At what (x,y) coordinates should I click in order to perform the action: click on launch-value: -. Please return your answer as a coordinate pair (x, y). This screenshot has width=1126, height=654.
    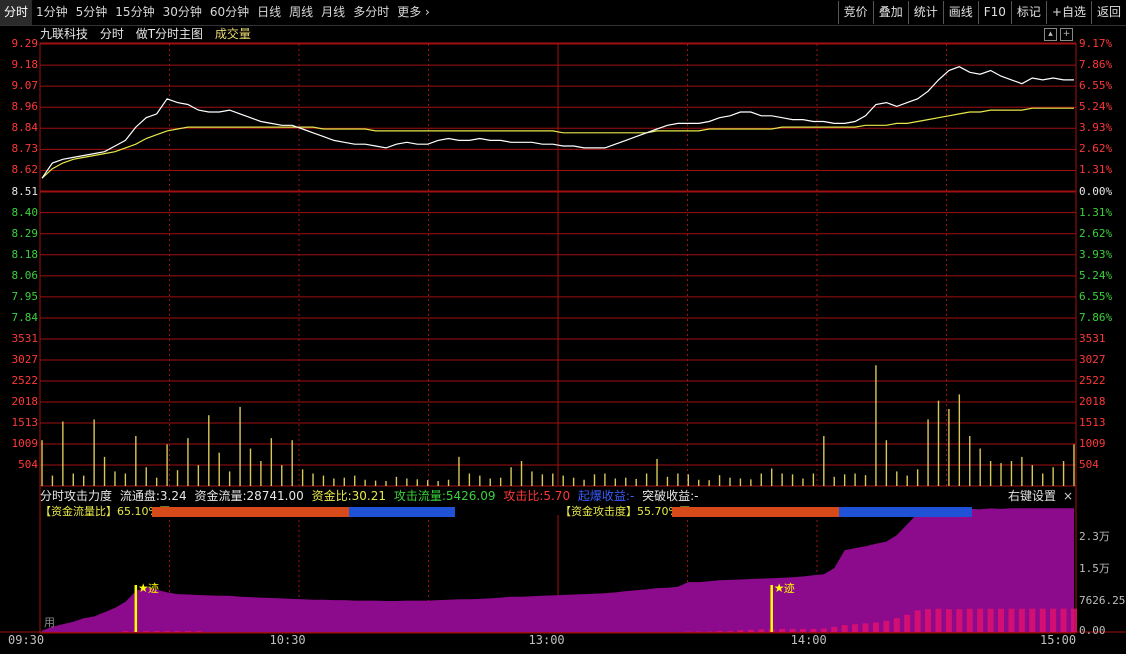
    Looking at the image, I should click on (632, 496).